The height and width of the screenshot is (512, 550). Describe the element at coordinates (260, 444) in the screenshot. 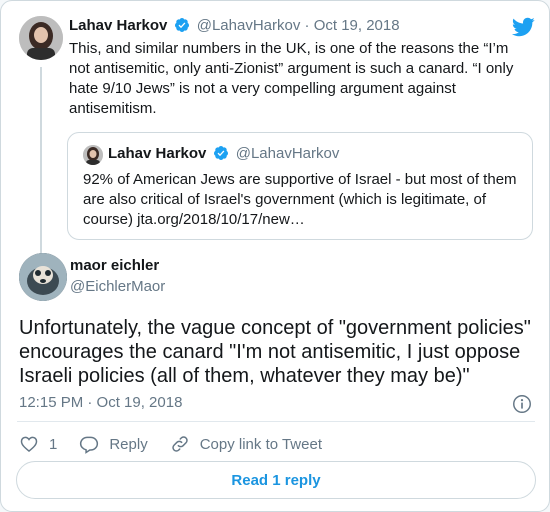

I see `copy-link-label: Copy link to Tweet` at that location.